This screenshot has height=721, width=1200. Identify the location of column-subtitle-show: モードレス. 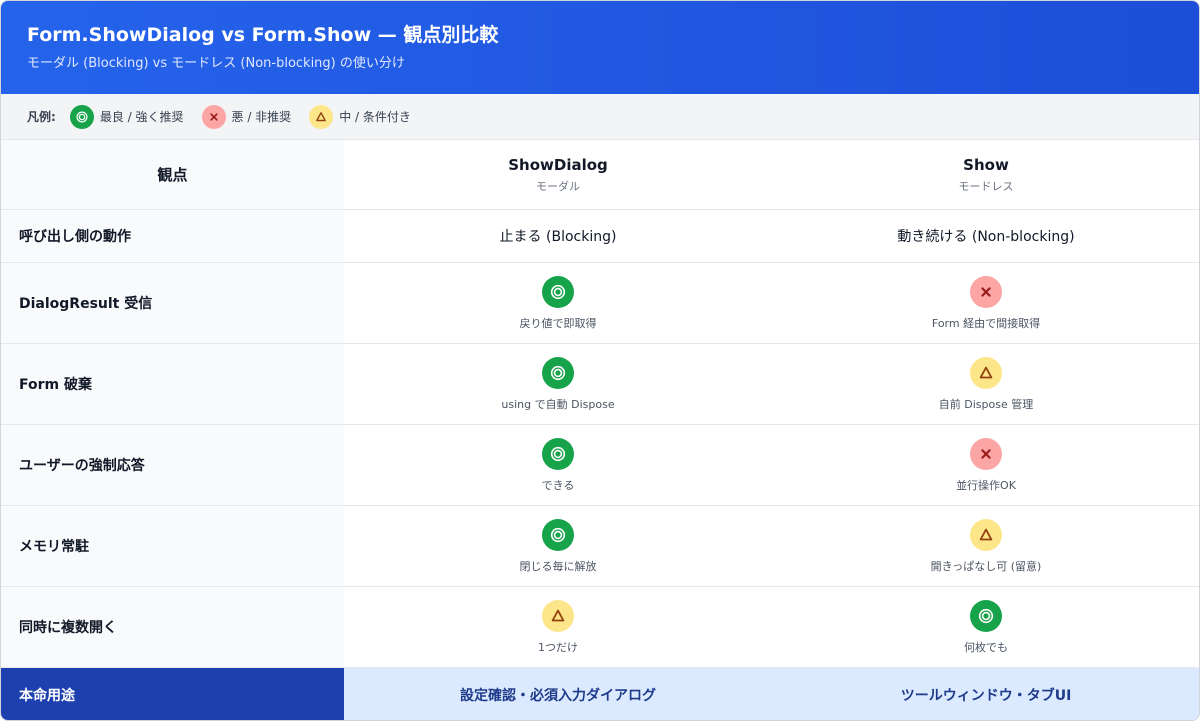
(986, 186).